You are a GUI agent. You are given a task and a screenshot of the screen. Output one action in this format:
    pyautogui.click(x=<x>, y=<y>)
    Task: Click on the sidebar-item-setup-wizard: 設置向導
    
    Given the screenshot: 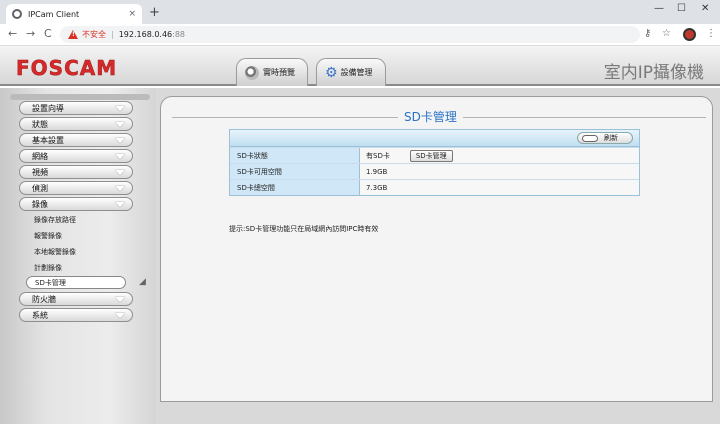 What is the action you would take?
    pyautogui.click(x=76, y=108)
    